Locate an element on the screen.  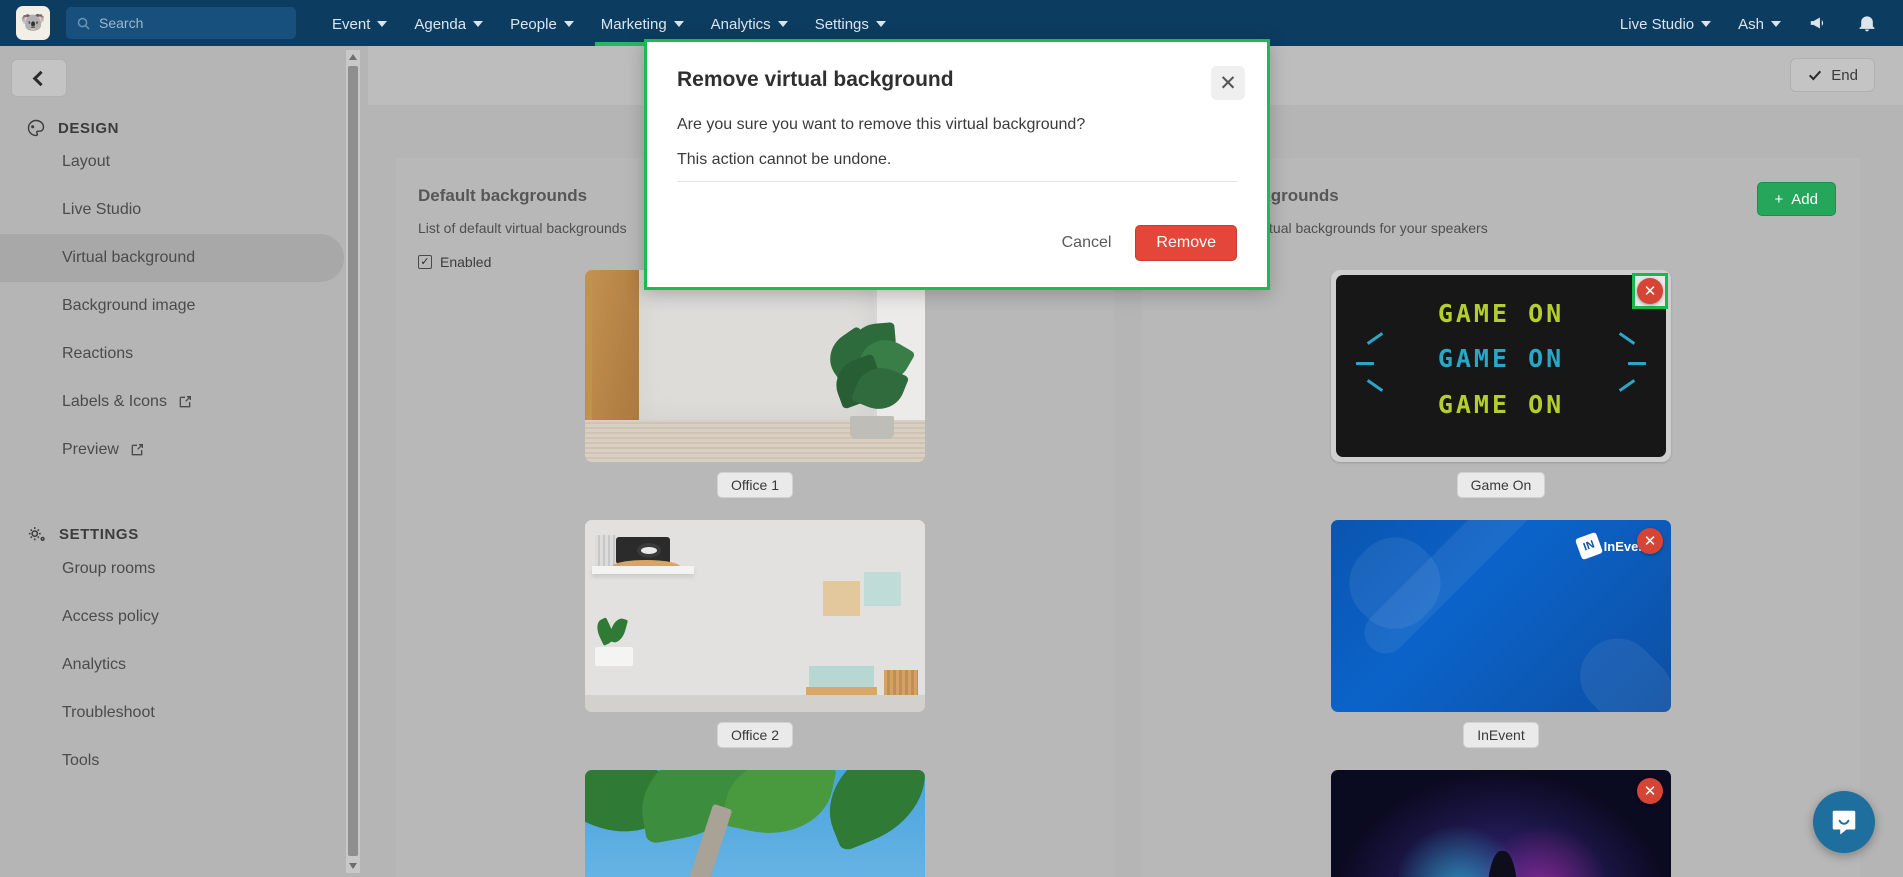
scrollbar-thumb is located at coordinates (353, 461).